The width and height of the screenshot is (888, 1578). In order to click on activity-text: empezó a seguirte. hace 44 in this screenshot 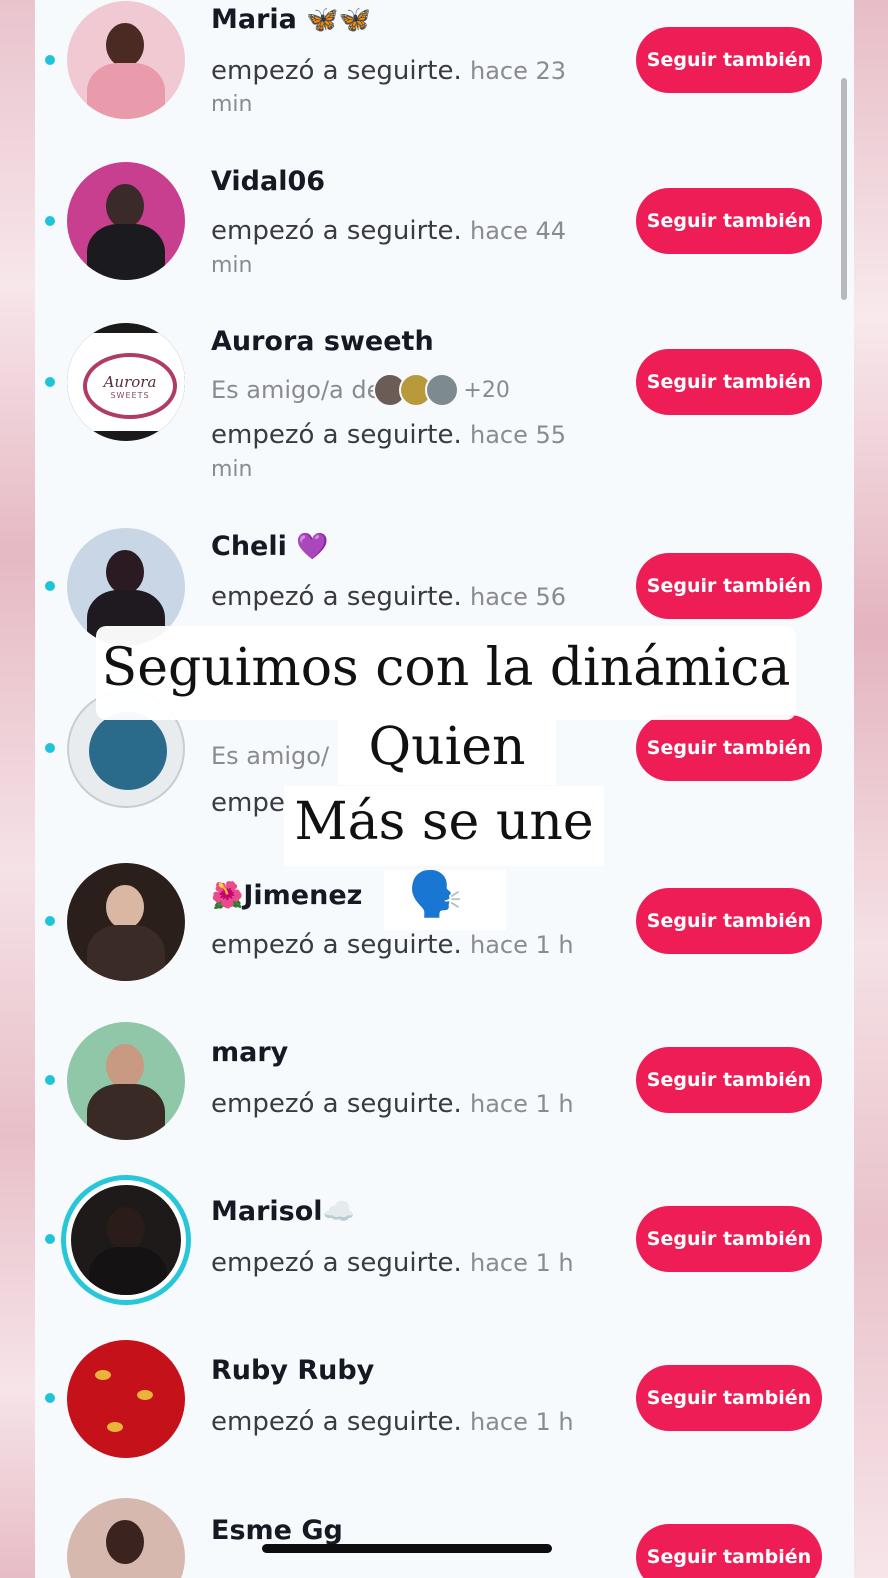, I will do `click(388, 231)`.